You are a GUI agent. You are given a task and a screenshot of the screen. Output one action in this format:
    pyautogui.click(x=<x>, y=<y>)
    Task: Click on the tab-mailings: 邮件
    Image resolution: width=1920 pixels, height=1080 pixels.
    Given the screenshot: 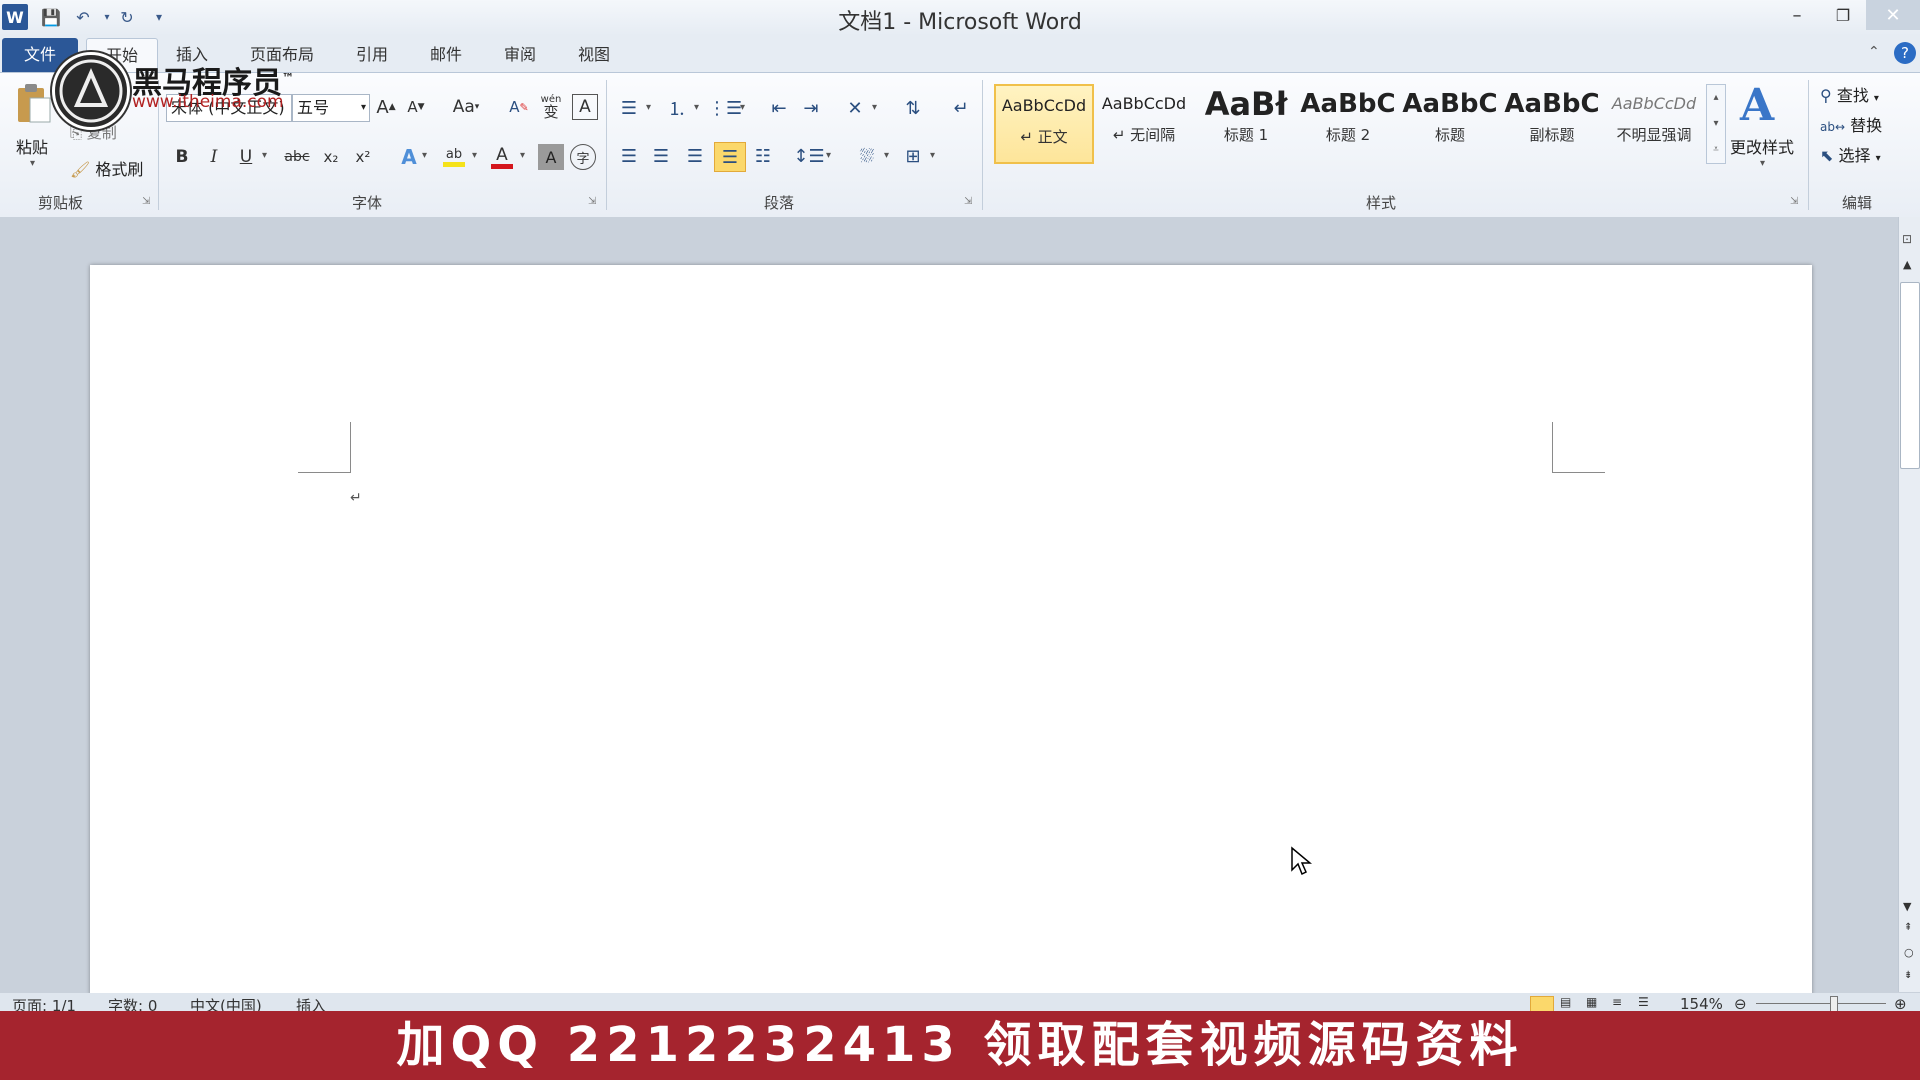 What is the action you would take?
    pyautogui.click(x=446, y=55)
    